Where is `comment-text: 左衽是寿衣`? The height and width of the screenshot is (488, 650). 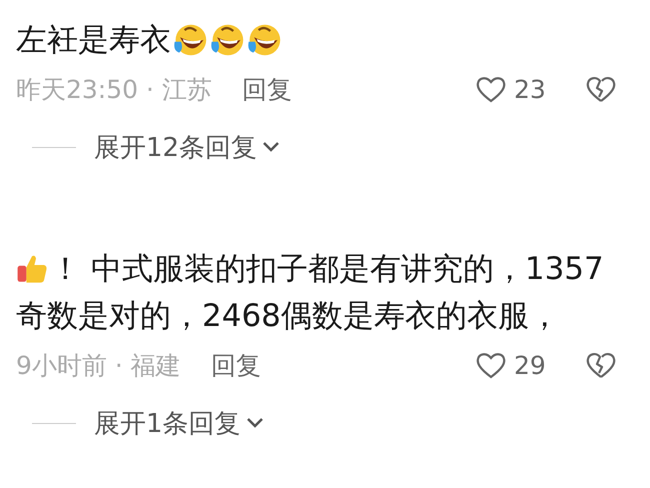
comment-text: 左衽是寿衣 is located at coordinates (93, 40).